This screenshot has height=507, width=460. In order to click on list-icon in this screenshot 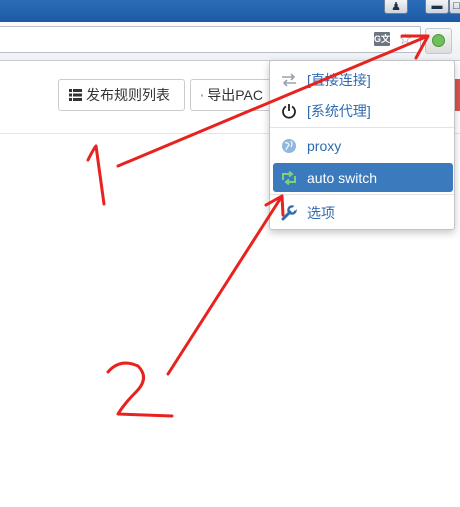, I will do `click(75, 95)`.